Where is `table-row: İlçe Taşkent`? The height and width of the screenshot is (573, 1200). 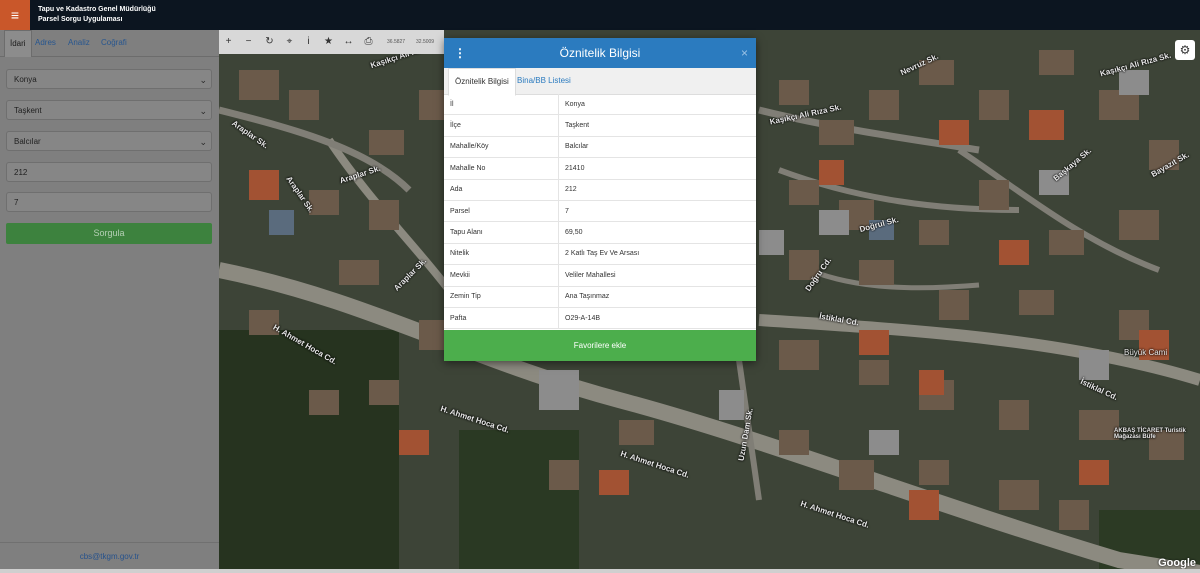
table-row: İlçe Taşkent is located at coordinates (600, 125).